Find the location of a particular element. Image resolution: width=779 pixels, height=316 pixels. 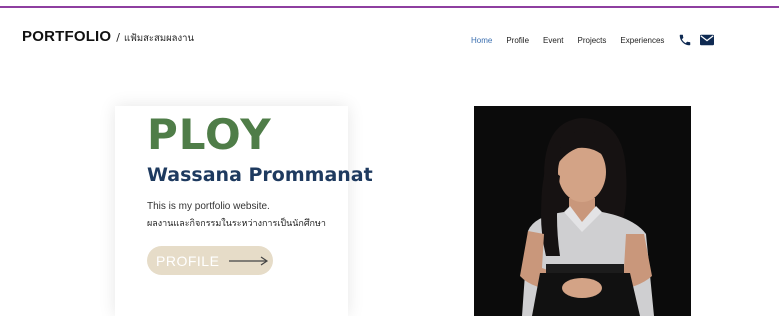

brand-subtitle: แฟ้มสะสมผลงาน is located at coordinates (159, 38).